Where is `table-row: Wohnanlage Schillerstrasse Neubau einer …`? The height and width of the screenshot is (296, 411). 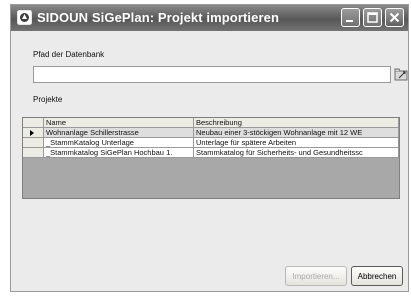 table-row: Wohnanlage Schillerstrasse Neubau einer … is located at coordinates (211, 133).